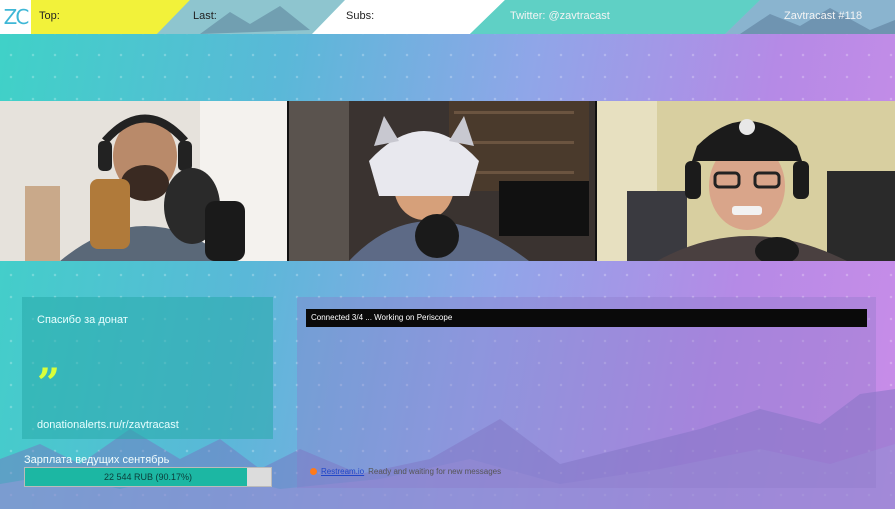  Describe the element at coordinates (823, 16) in the screenshot. I see `episode-title: Zavtracast #118` at that location.